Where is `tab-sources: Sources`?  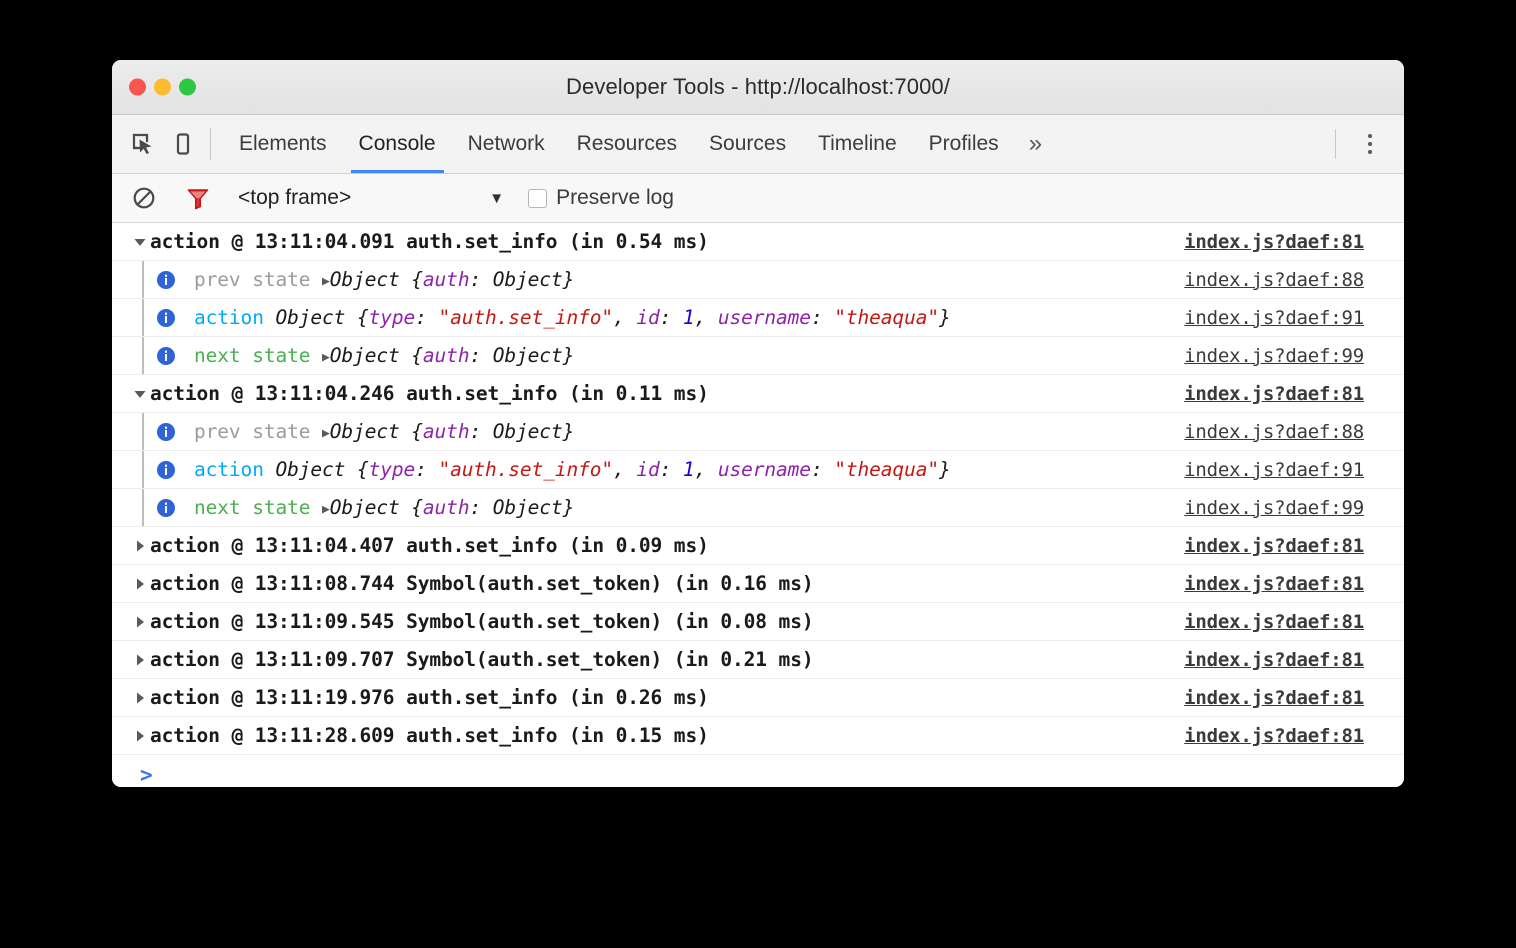 tab-sources: Sources is located at coordinates (747, 144).